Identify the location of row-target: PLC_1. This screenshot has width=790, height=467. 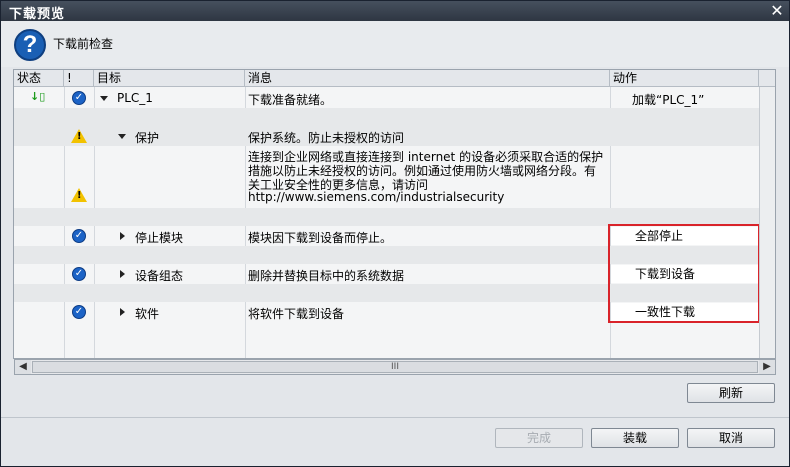
(135, 98).